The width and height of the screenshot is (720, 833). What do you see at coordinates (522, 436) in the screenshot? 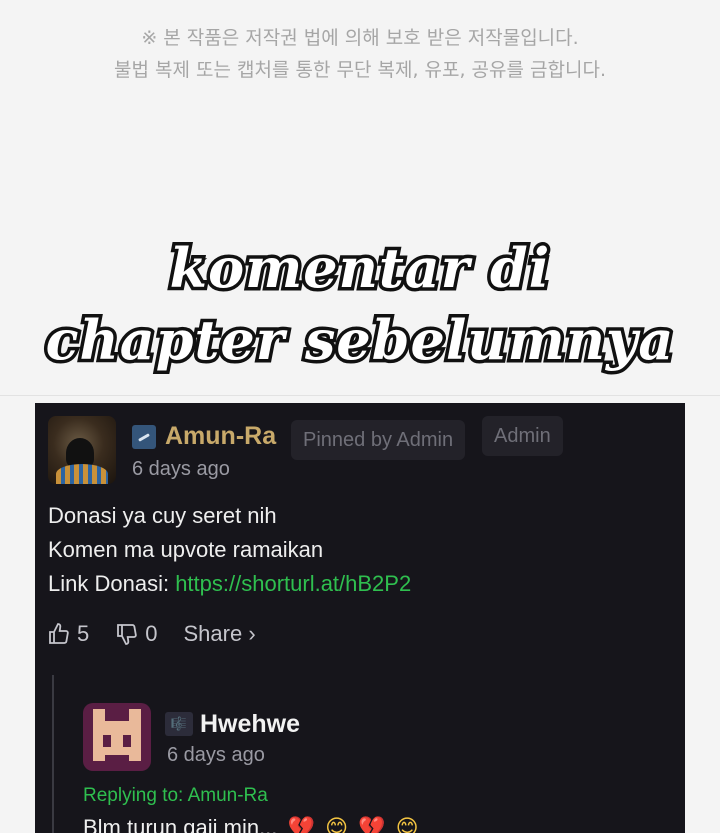
I see `admin-badge: Admin` at bounding box center [522, 436].